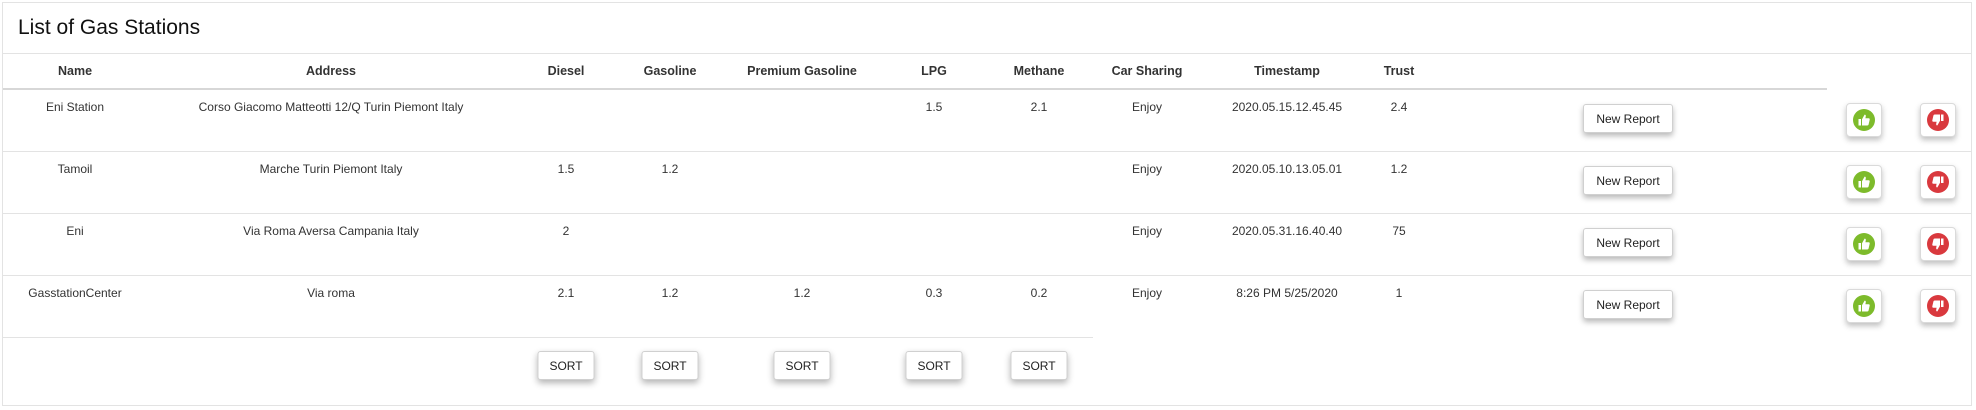 The width and height of the screenshot is (1976, 410). I want to click on cell-timestamp: 2020.05.10.13.05.01, so click(1287, 169).